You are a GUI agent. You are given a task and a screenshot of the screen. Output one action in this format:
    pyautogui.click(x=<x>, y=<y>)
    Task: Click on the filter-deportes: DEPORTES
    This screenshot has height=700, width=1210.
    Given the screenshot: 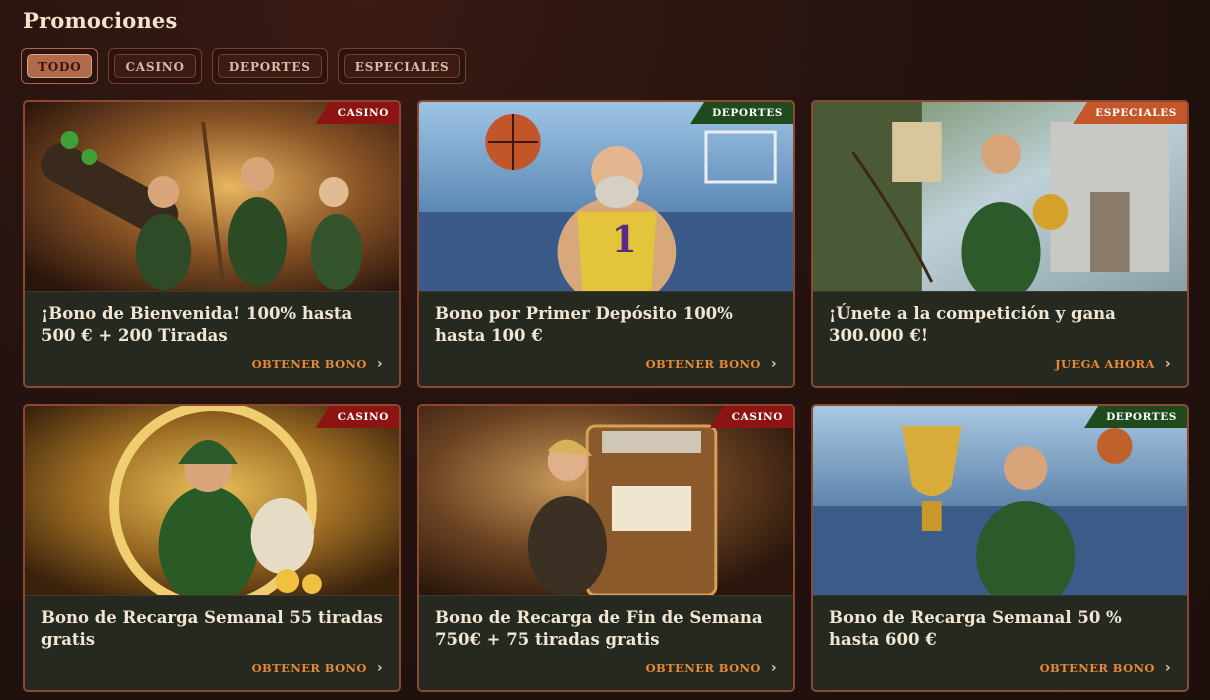 What is the action you would take?
    pyautogui.click(x=269, y=66)
    